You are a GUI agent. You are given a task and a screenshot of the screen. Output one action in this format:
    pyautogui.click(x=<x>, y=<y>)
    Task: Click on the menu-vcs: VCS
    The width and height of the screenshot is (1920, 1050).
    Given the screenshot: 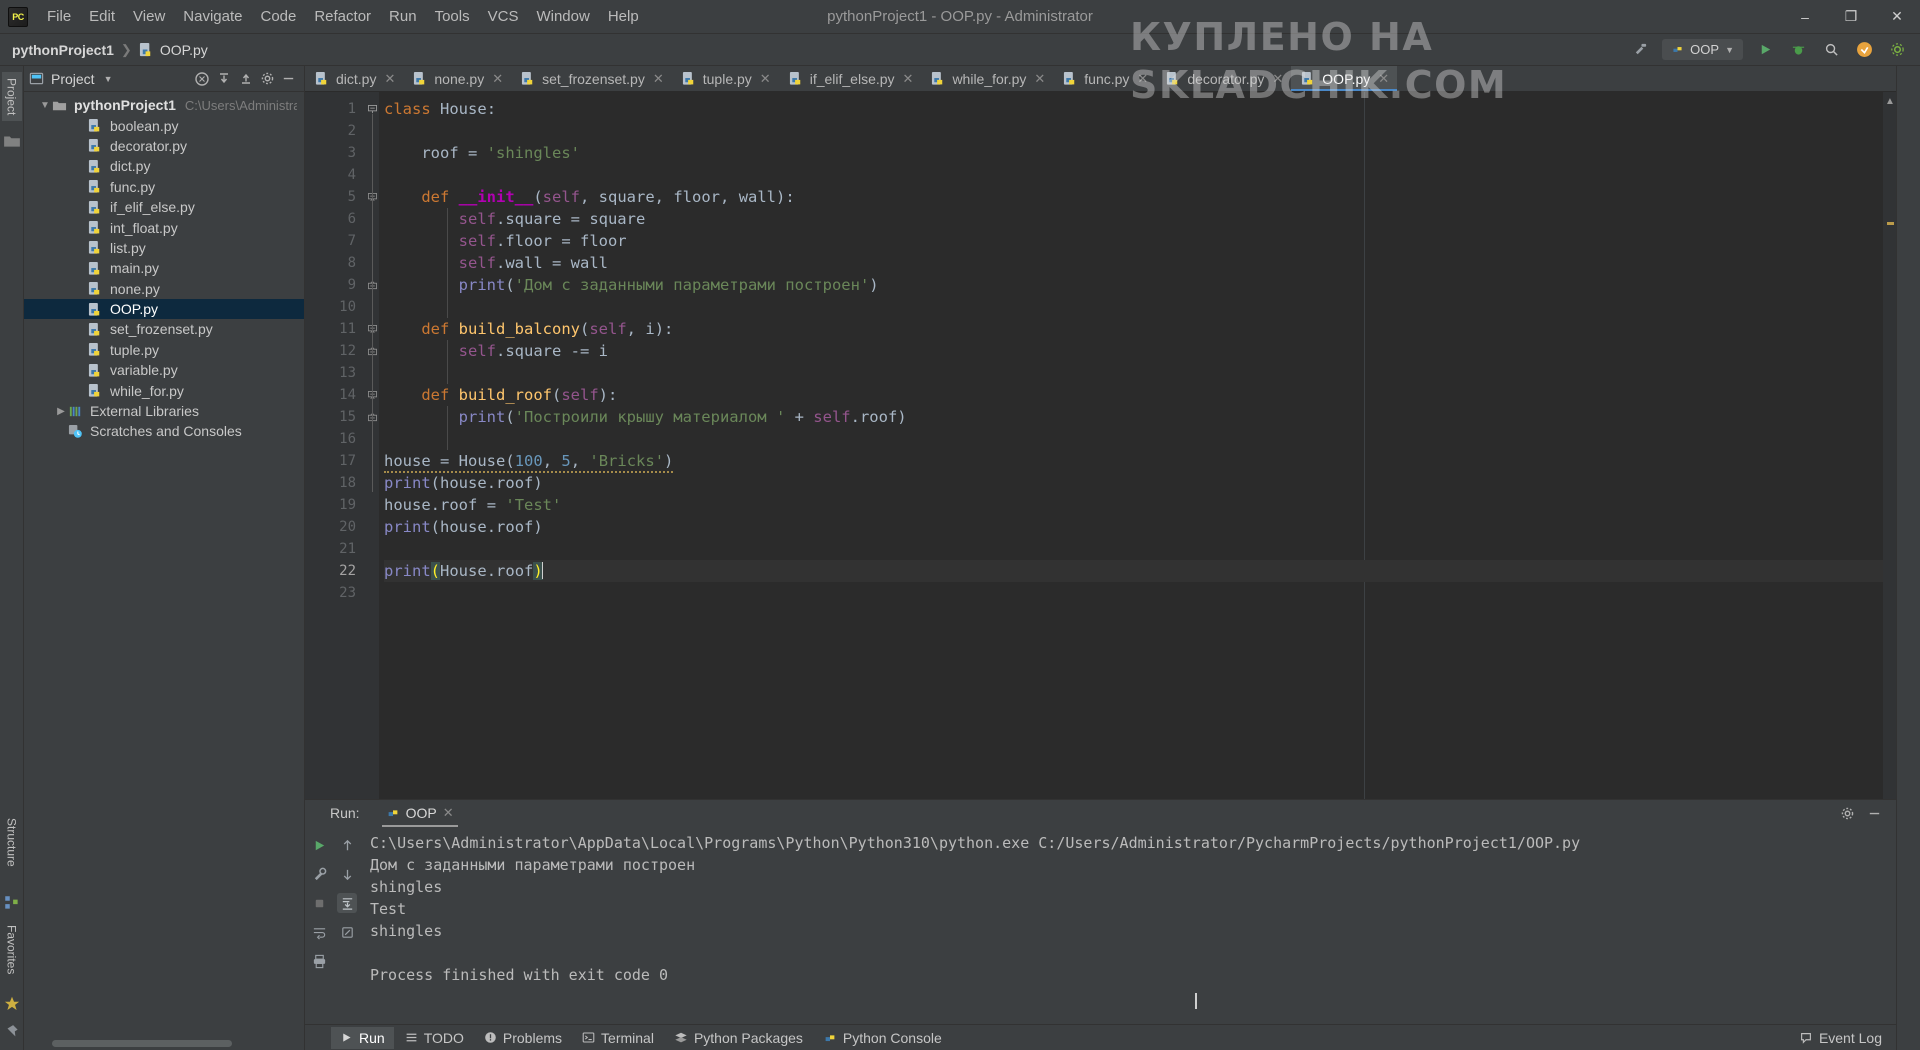 What is the action you would take?
    pyautogui.click(x=503, y=16)
    